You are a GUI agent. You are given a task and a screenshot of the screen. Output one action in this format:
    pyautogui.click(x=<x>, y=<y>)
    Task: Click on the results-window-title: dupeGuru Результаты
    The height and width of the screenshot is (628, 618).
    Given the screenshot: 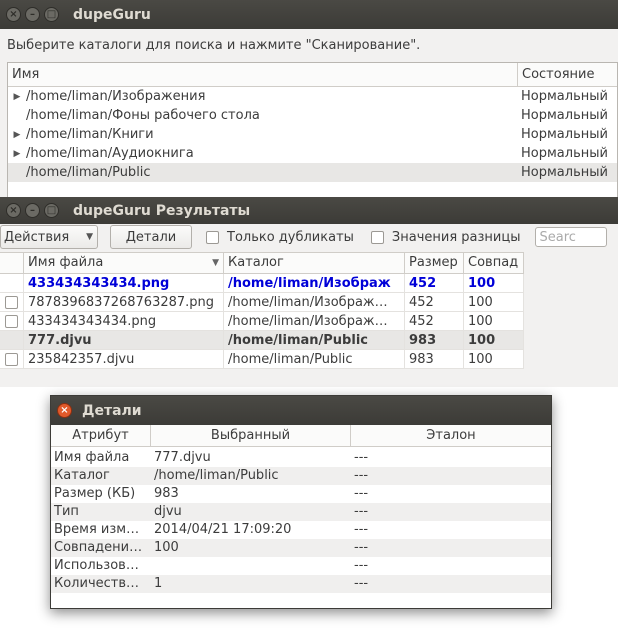 What is the action you would take?
    pyautogui.click(x=162, y=210)
    